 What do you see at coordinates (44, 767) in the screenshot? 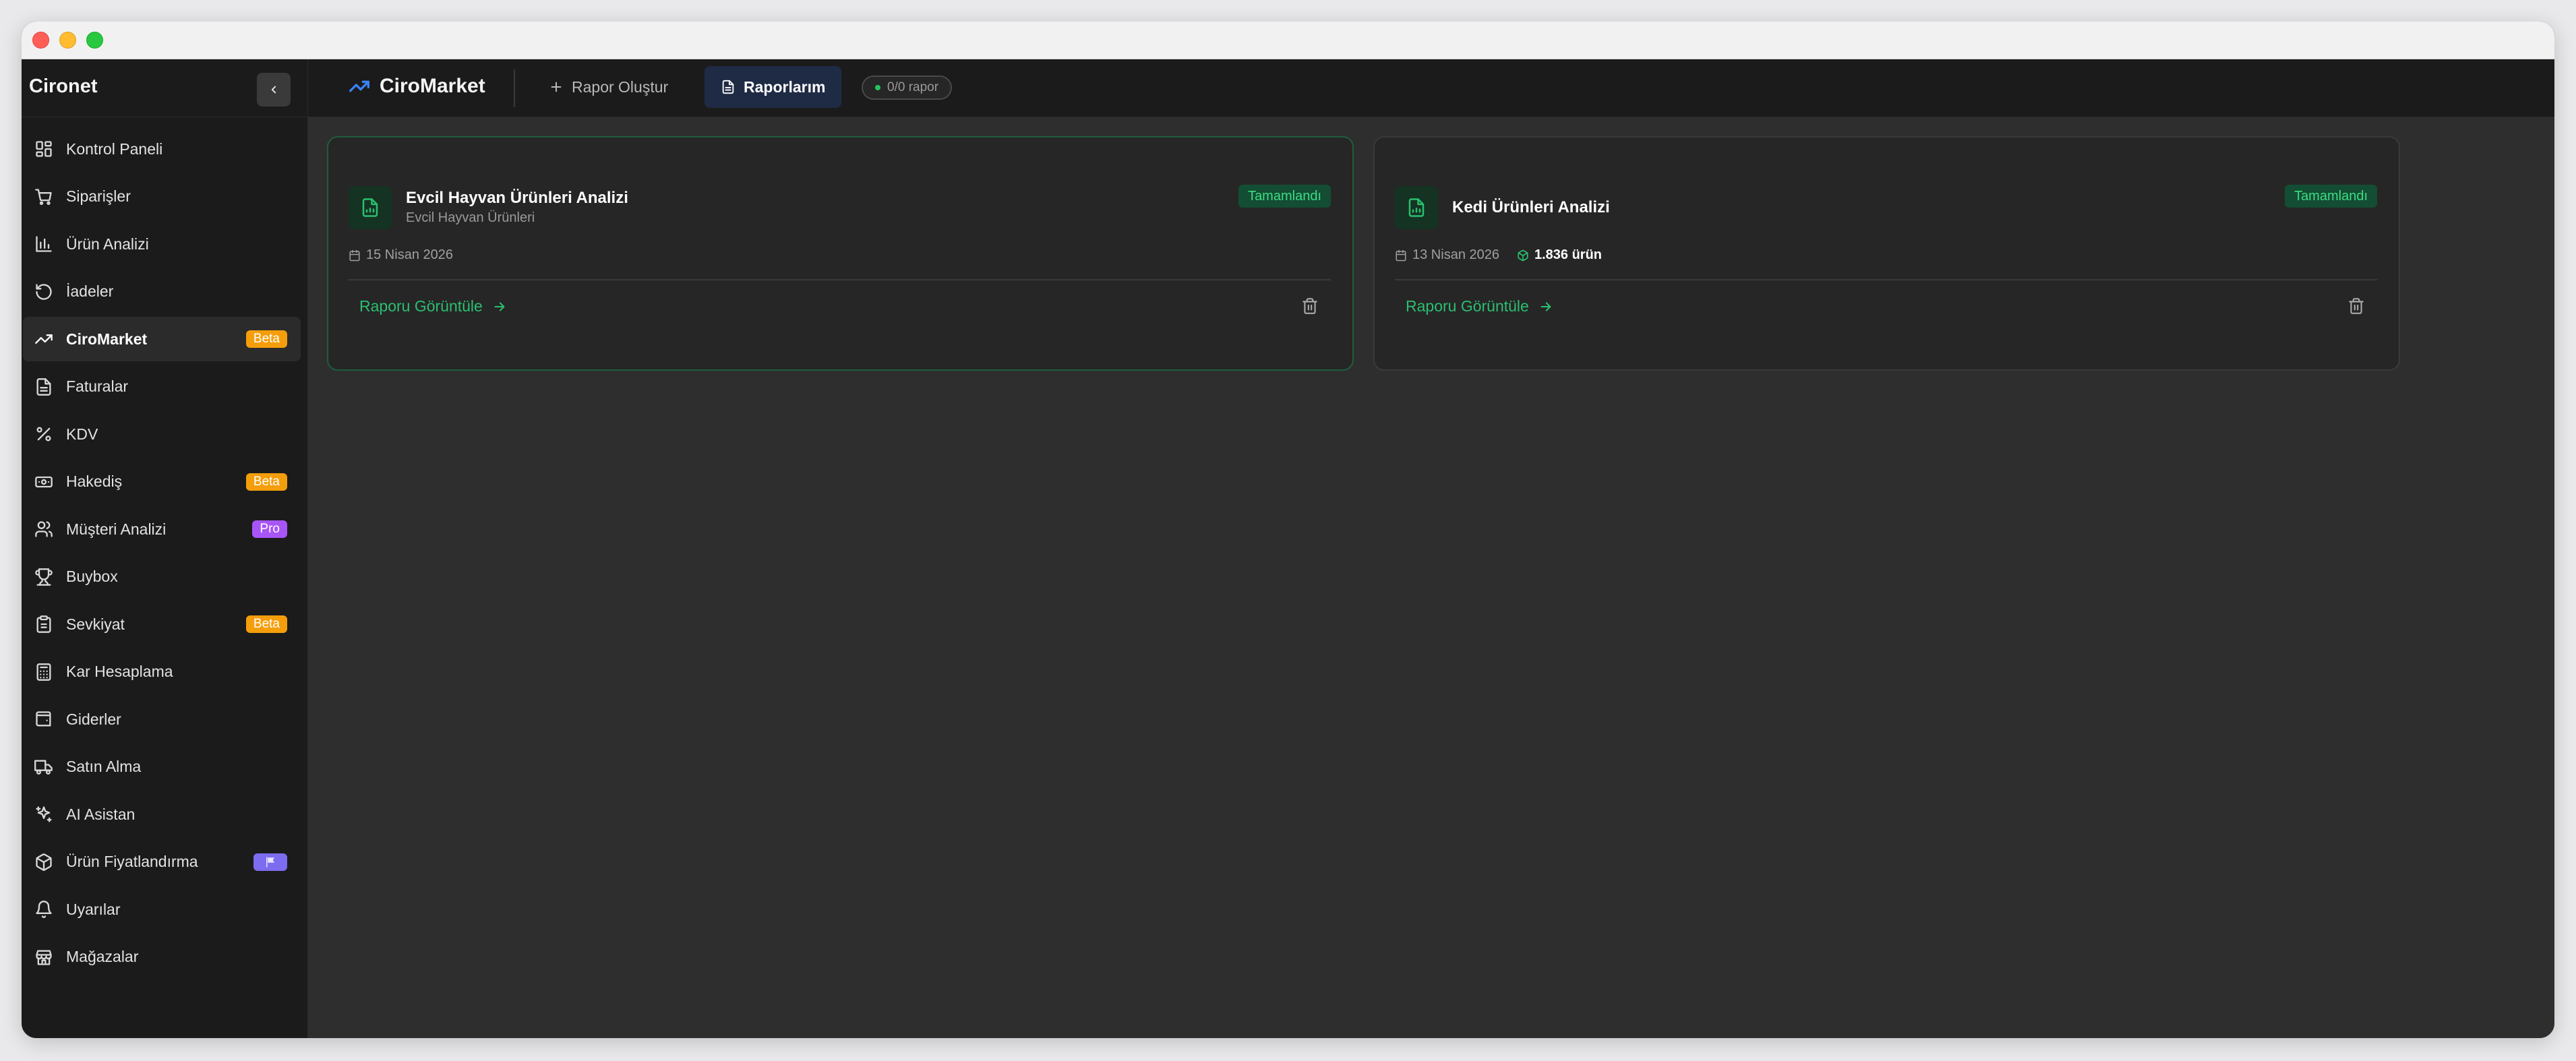
I see `truck-icon` at bounding box center [44, 767].